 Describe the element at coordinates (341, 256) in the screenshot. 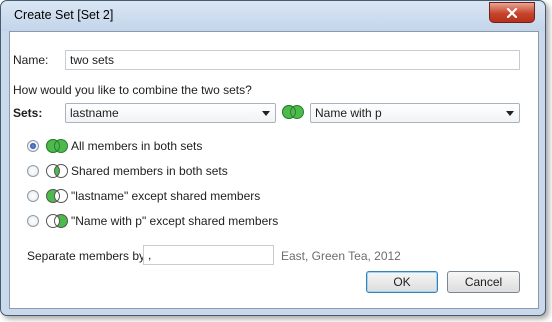

I see `separator-example: East, Green Tea, 2012` at that location.